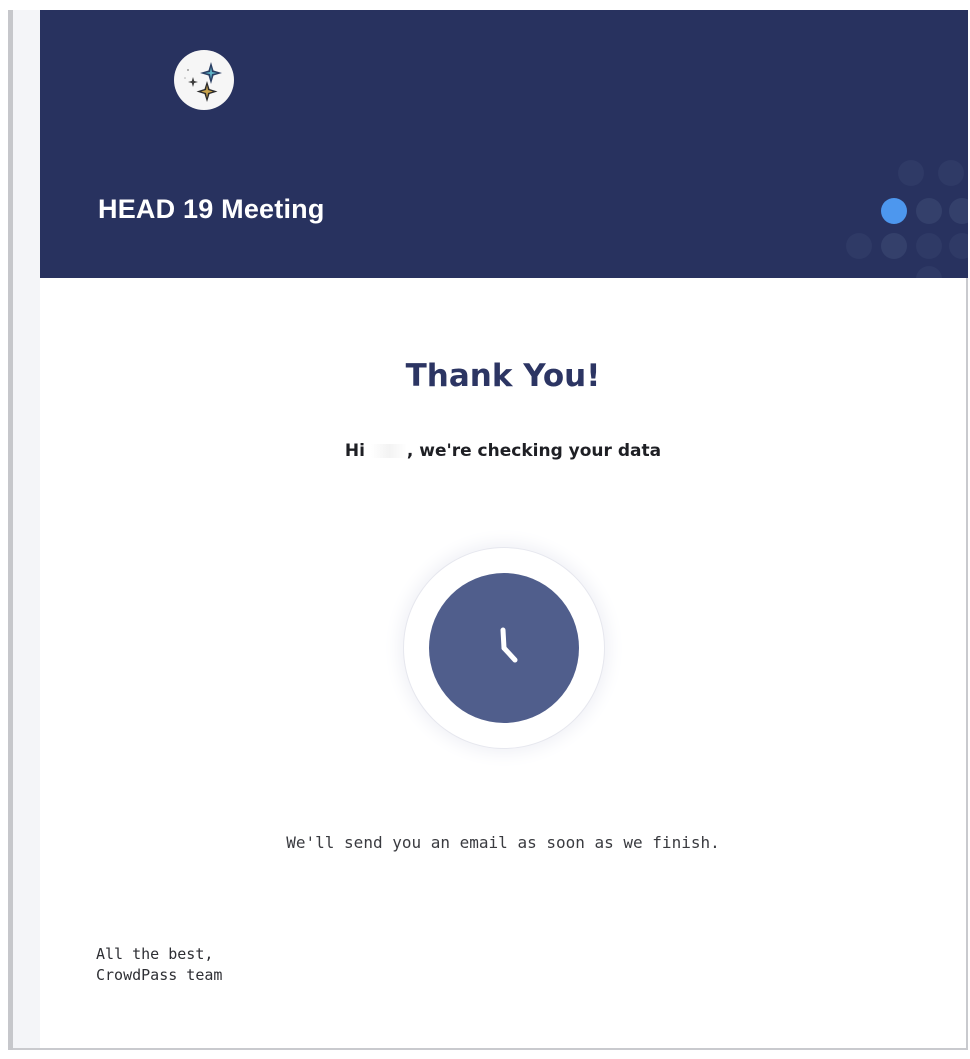 The width and height of the screenshot is (970, 1059). I want to click on greeting-line: Hi , we're checking your data, so click(503, 451).